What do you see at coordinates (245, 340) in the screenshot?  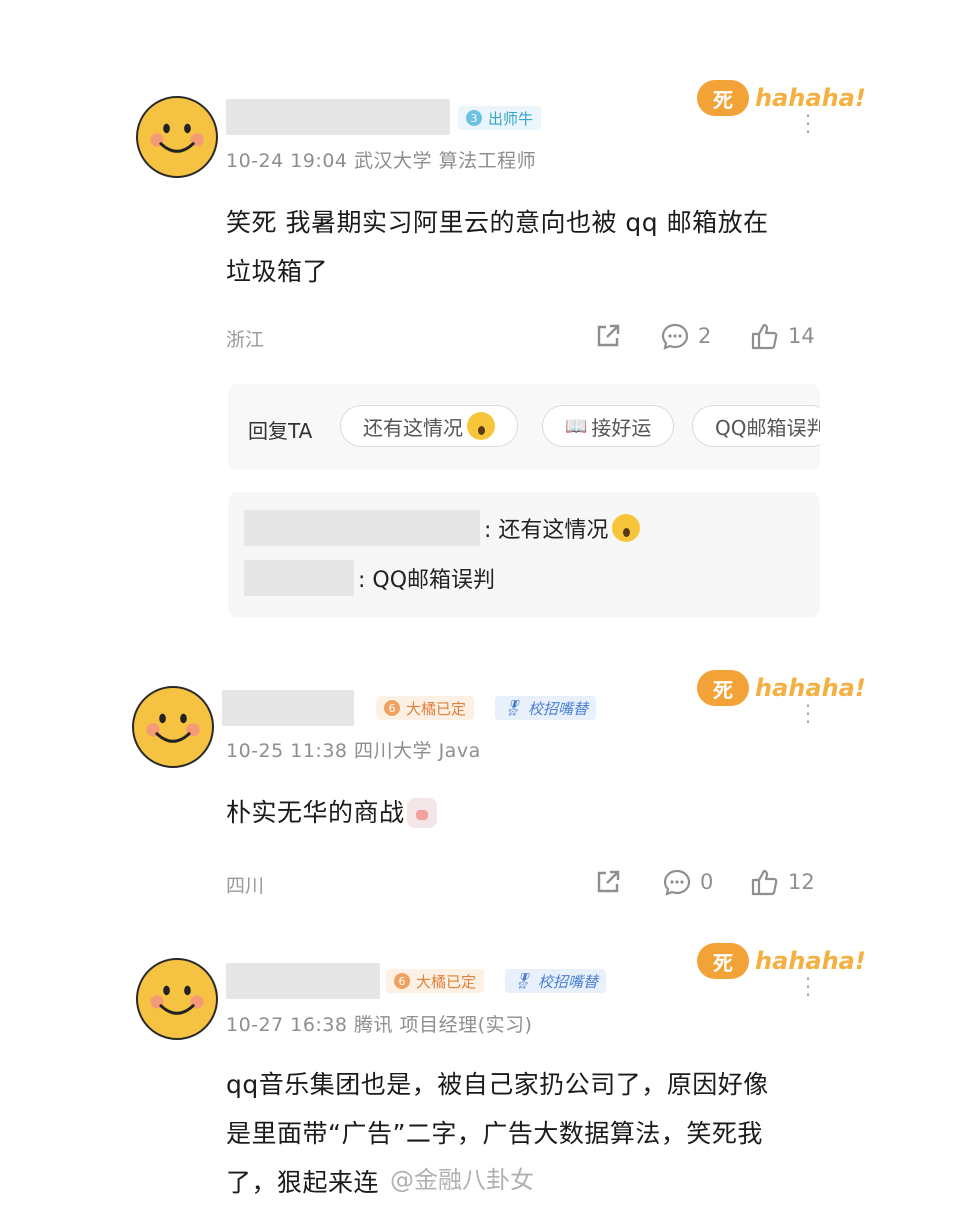 I see `location-label: 浙江` at bounding box center [245, 340].